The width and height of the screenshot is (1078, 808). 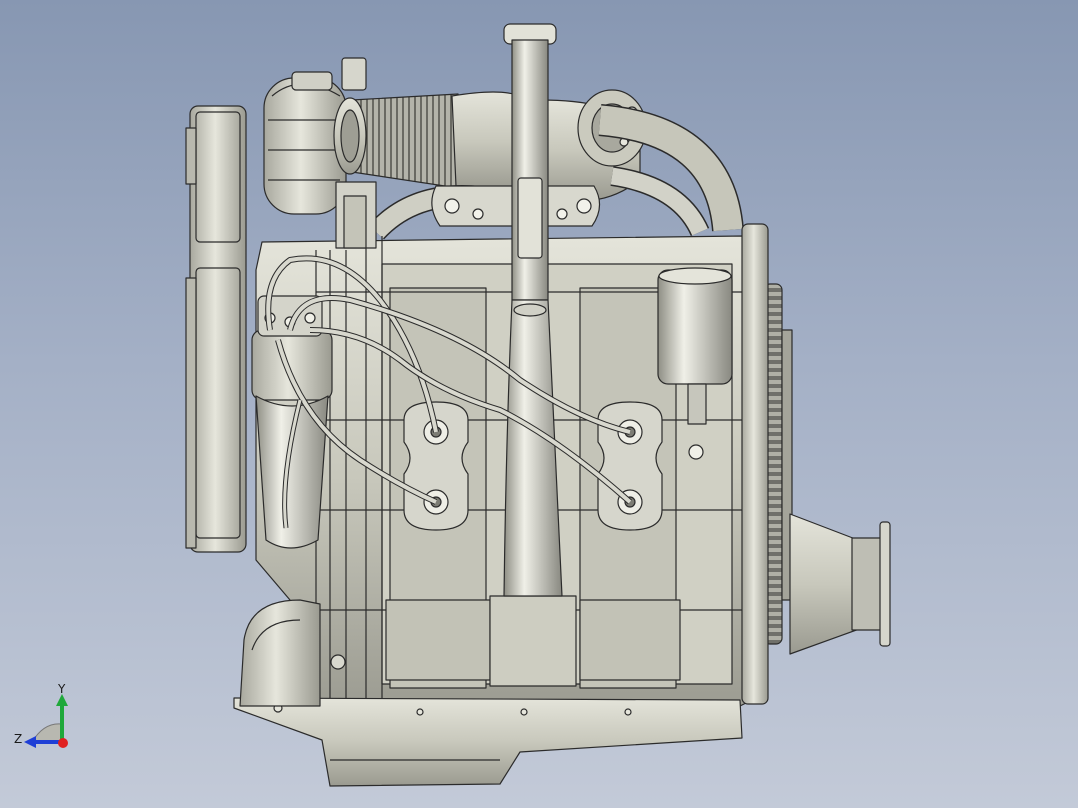 I want to click on origin-dot, so click(x=63, y=743).